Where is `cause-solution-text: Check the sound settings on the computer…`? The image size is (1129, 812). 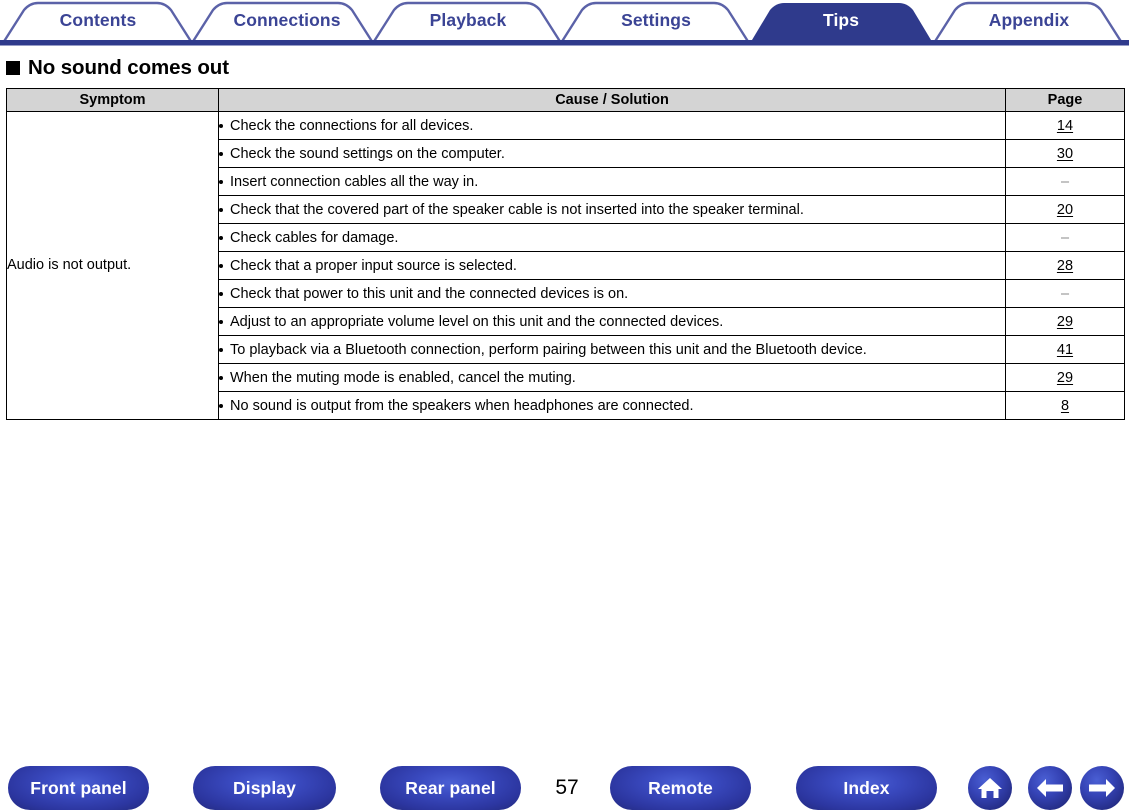
cause-solution-text: Check the sound settings on the computer… is located at coordinates (367, 153).